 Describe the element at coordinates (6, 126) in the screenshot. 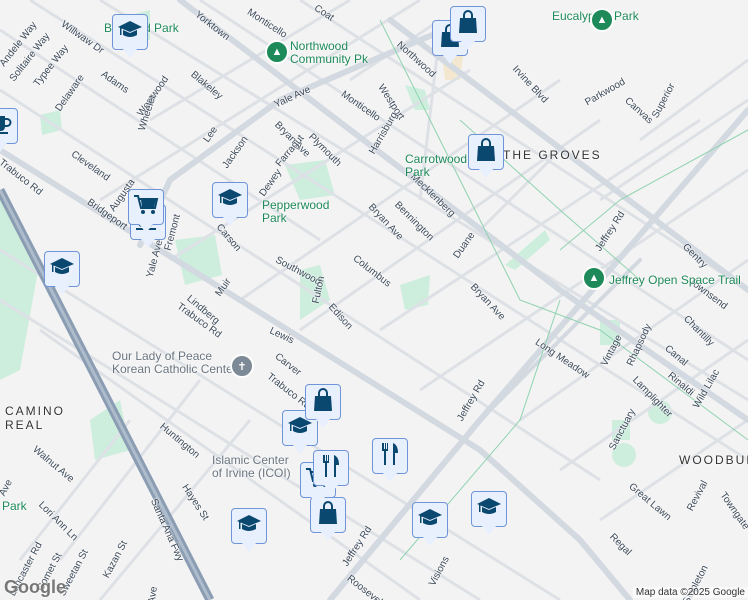

I see `cafe-icon` at that location.